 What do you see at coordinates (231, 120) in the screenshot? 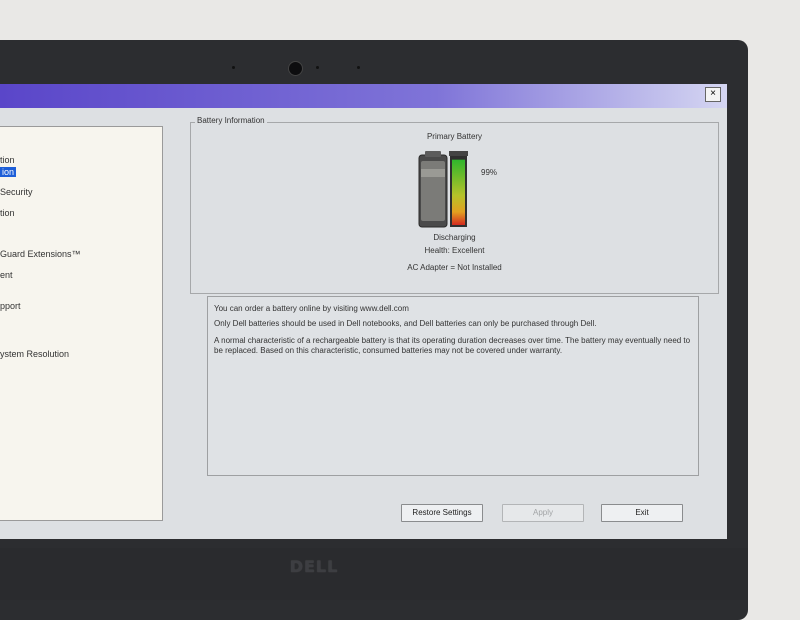
I see `group-legend: Battery Information` at bounding box center [231, 120].